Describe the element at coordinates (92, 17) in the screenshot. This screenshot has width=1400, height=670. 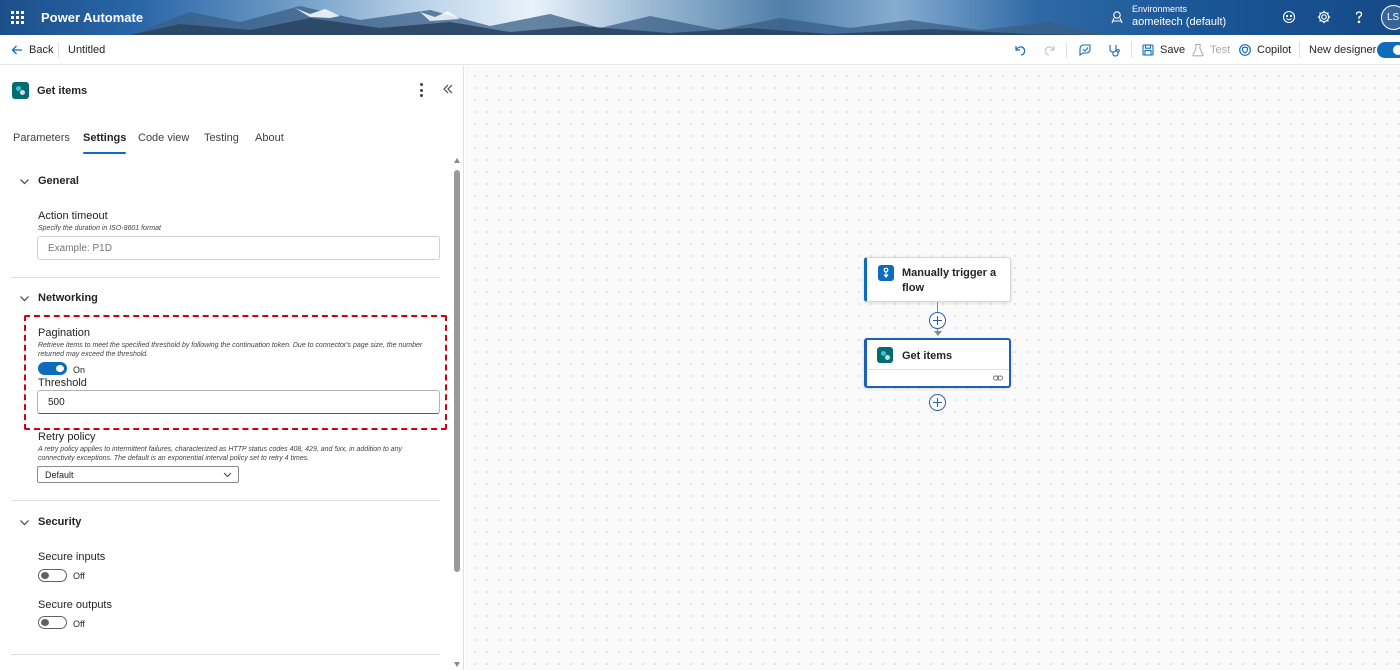
I see `app-title: Power Automate` at that location.